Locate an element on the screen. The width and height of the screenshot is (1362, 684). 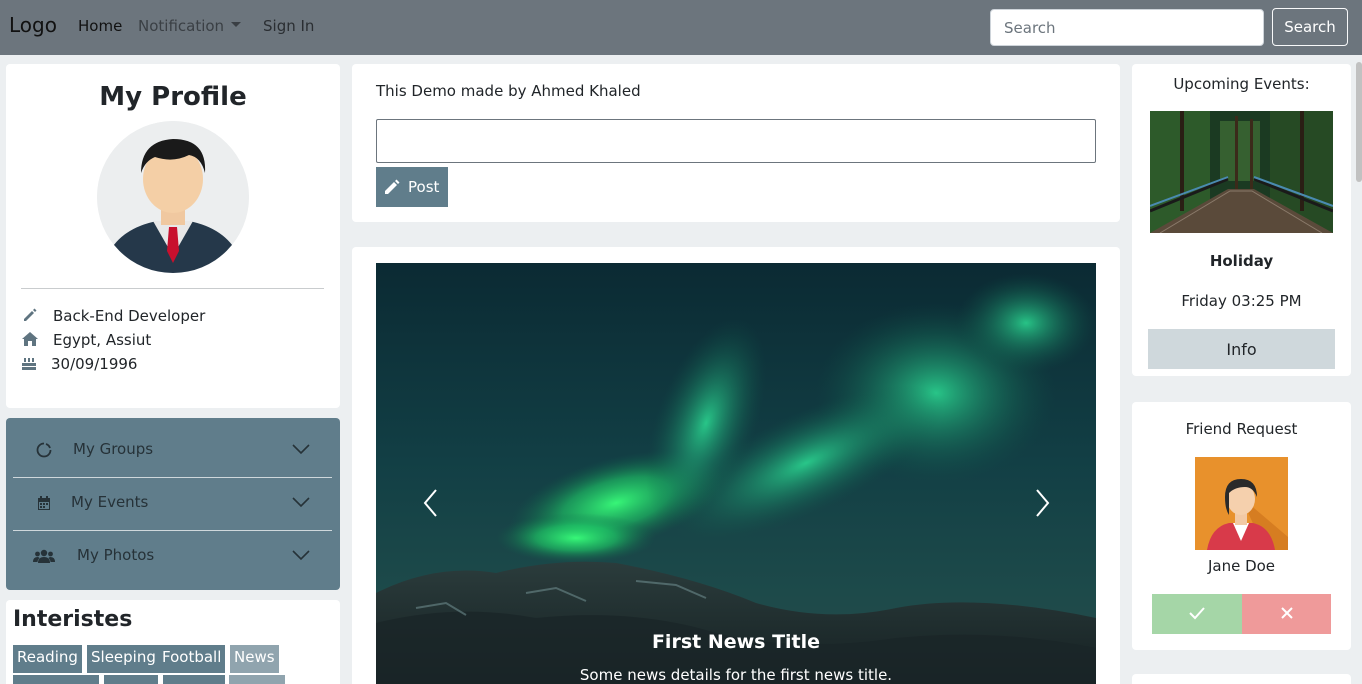
close-icon is located at coordinates (1286, 612).